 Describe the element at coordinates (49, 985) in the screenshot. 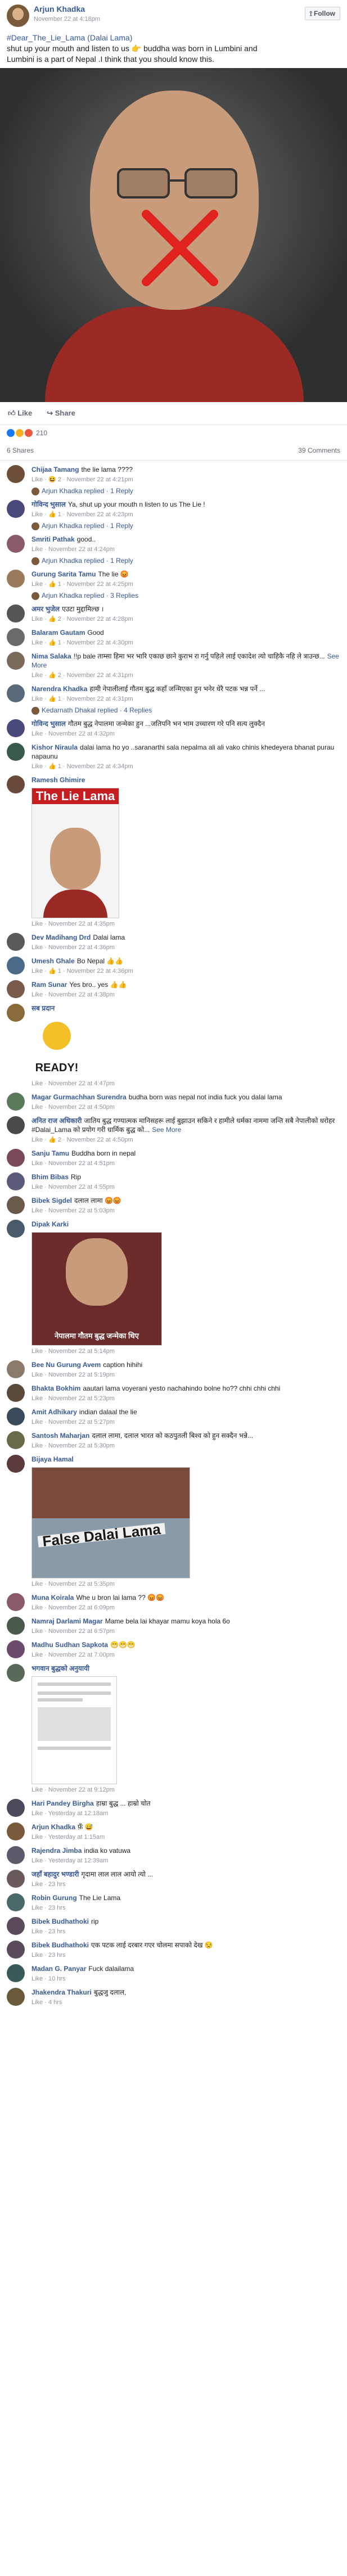

I see `commenter-name: Ram Sunar` at that location.